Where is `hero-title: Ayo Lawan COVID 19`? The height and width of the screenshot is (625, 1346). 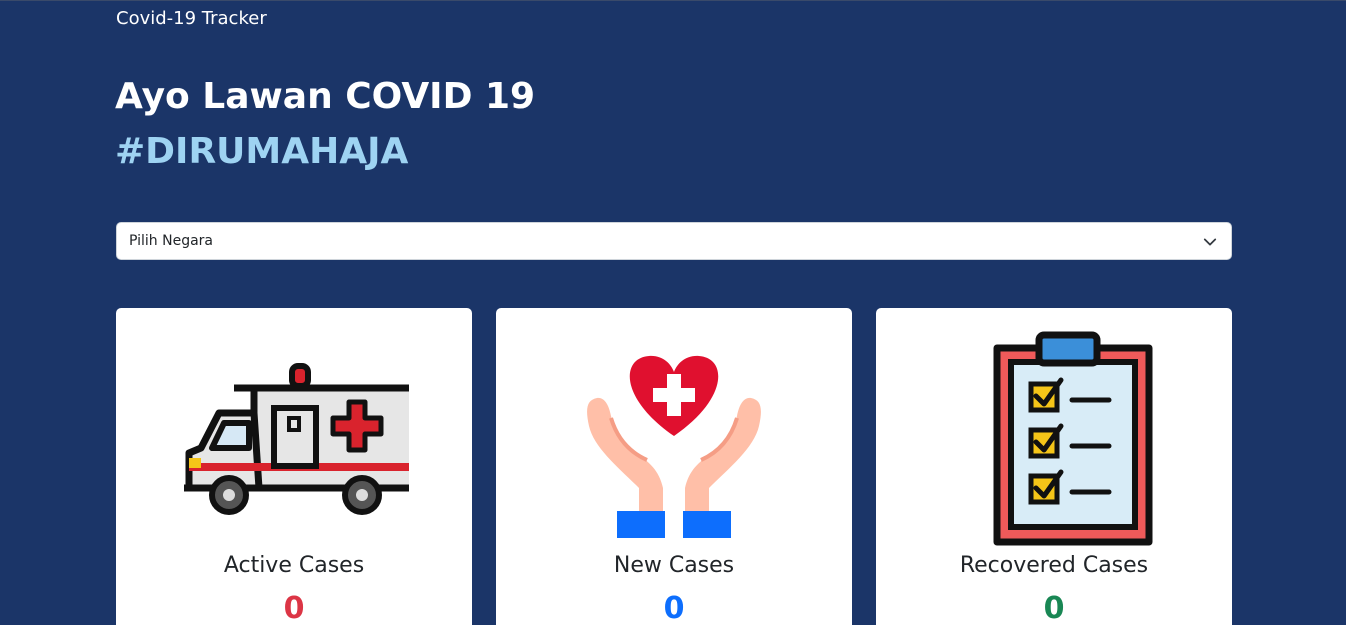
hero-title: Ayo Lawan COVID 19 is located at coordinates (325, 96).